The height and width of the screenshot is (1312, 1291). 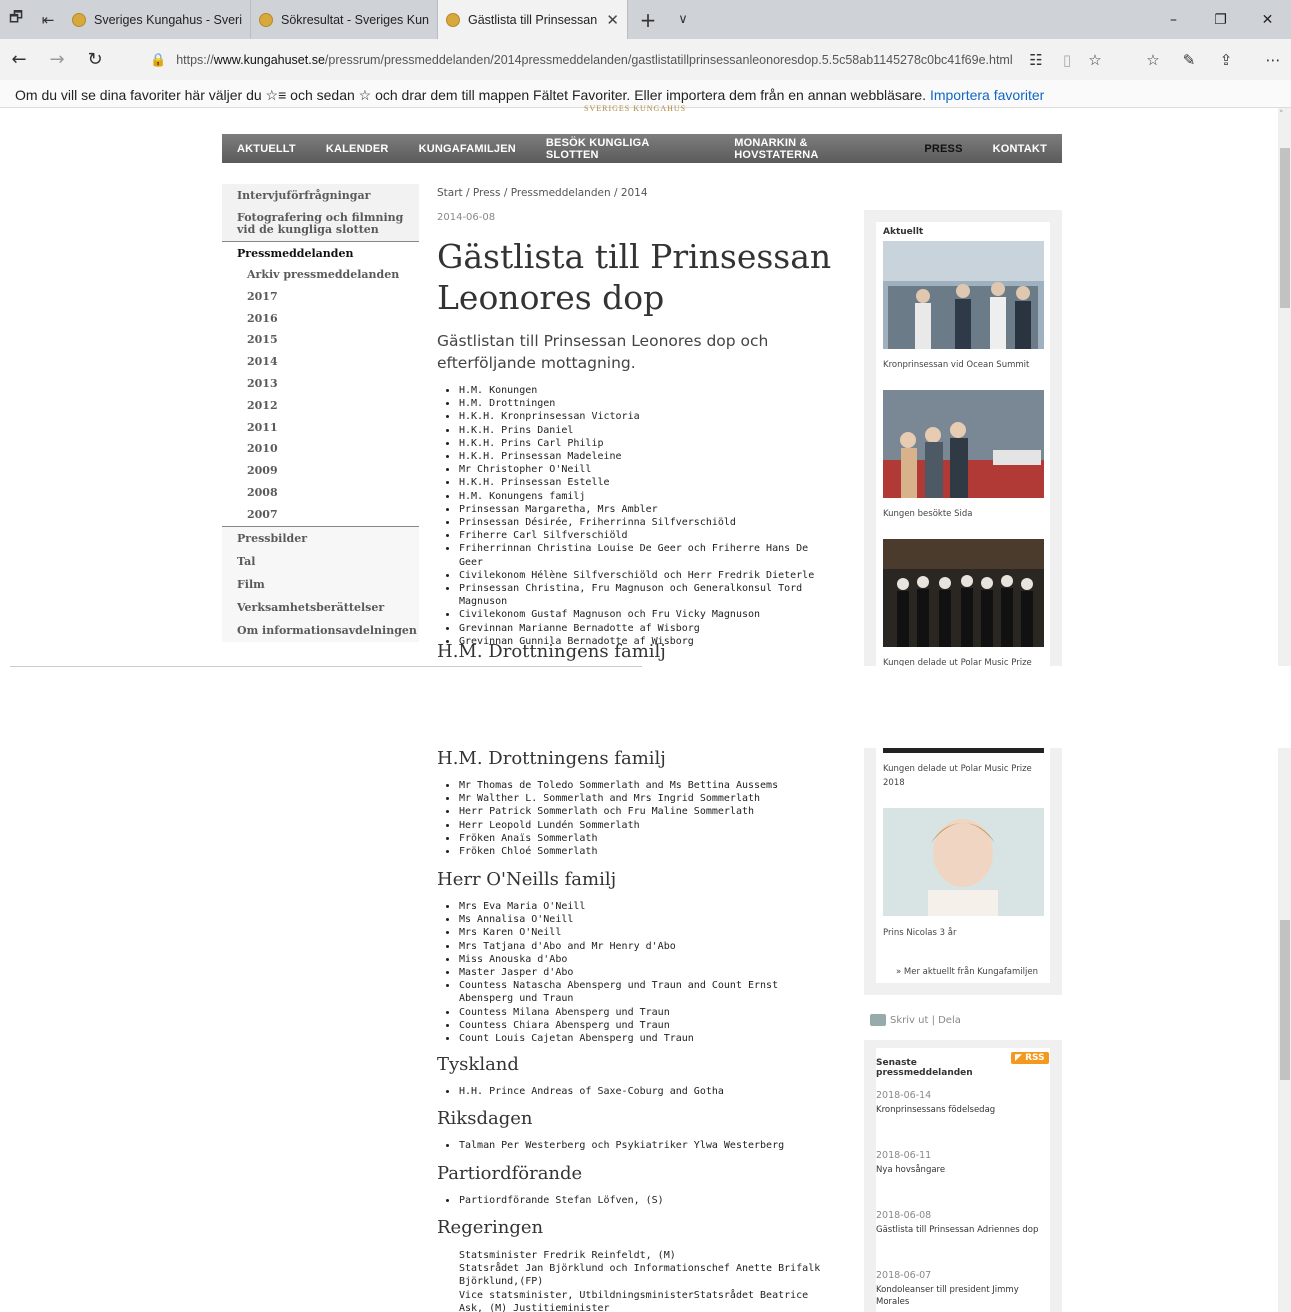 I want to click on news-heading: Aktuellt, so click(x=903, y=232).